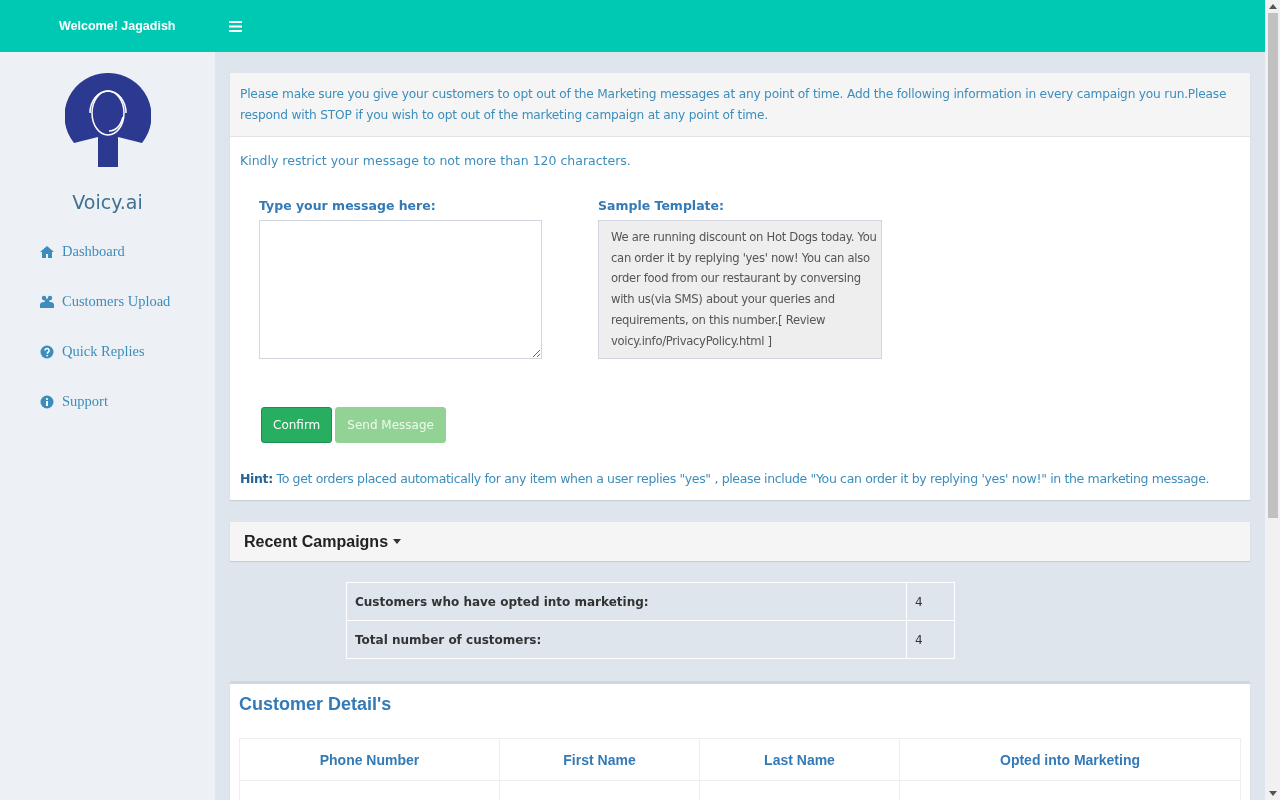 Image resolution: width=1280 pixels, height=800 pixels. I want to click on column-header: Last Name, so click(799, 759).